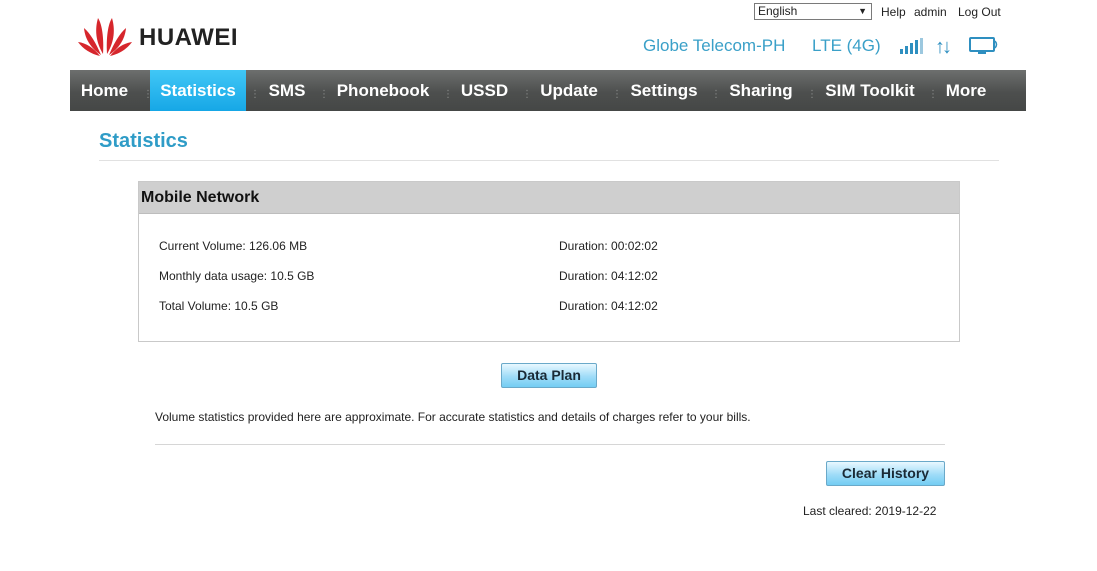  Describe the element at coordinates (761, 90) in the screenshot. I see `nav-sharing: Sharing` at that location.